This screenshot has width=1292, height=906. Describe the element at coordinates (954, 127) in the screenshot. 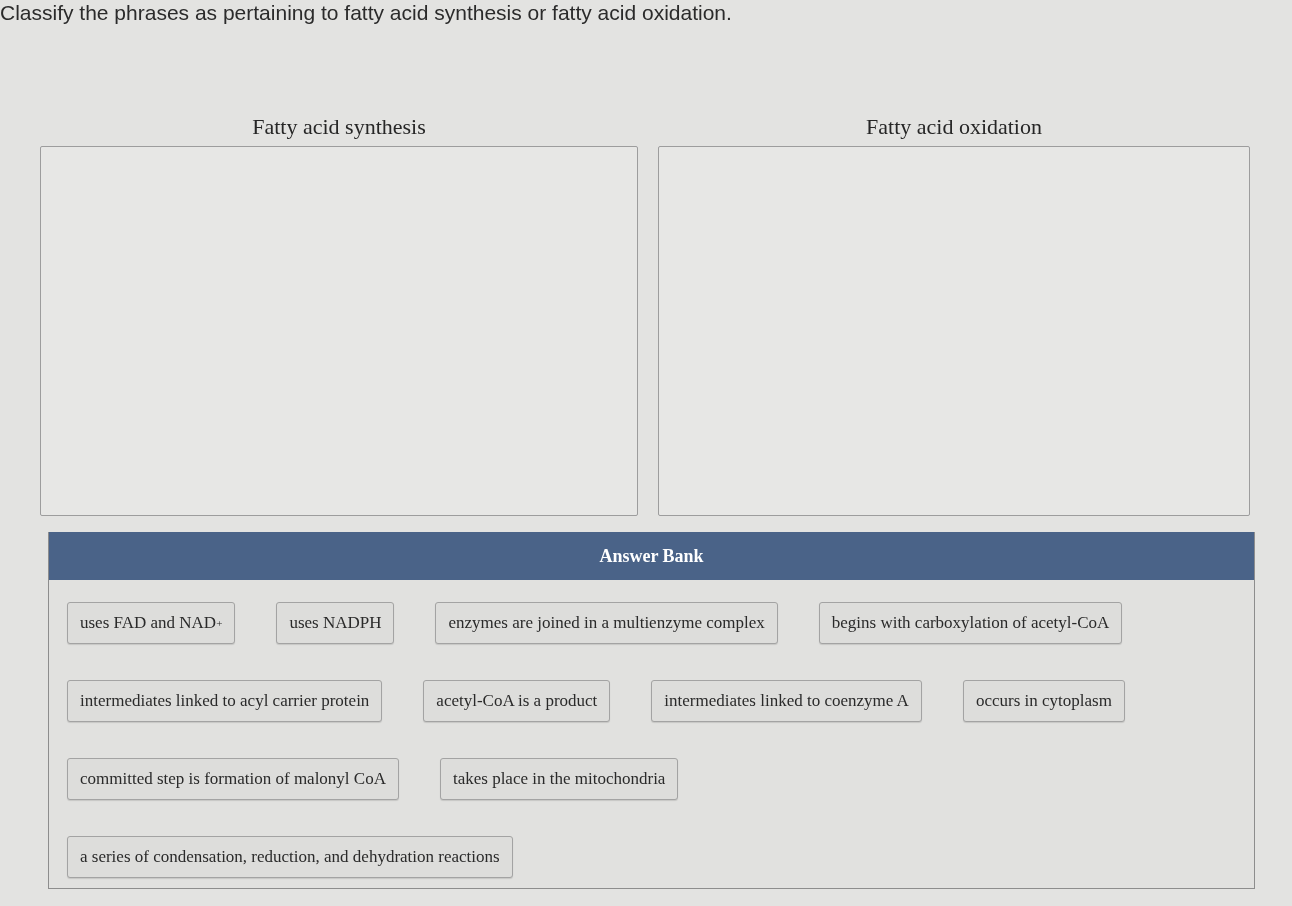

I see `category-heading: Fatty acid oxidation` at that location.